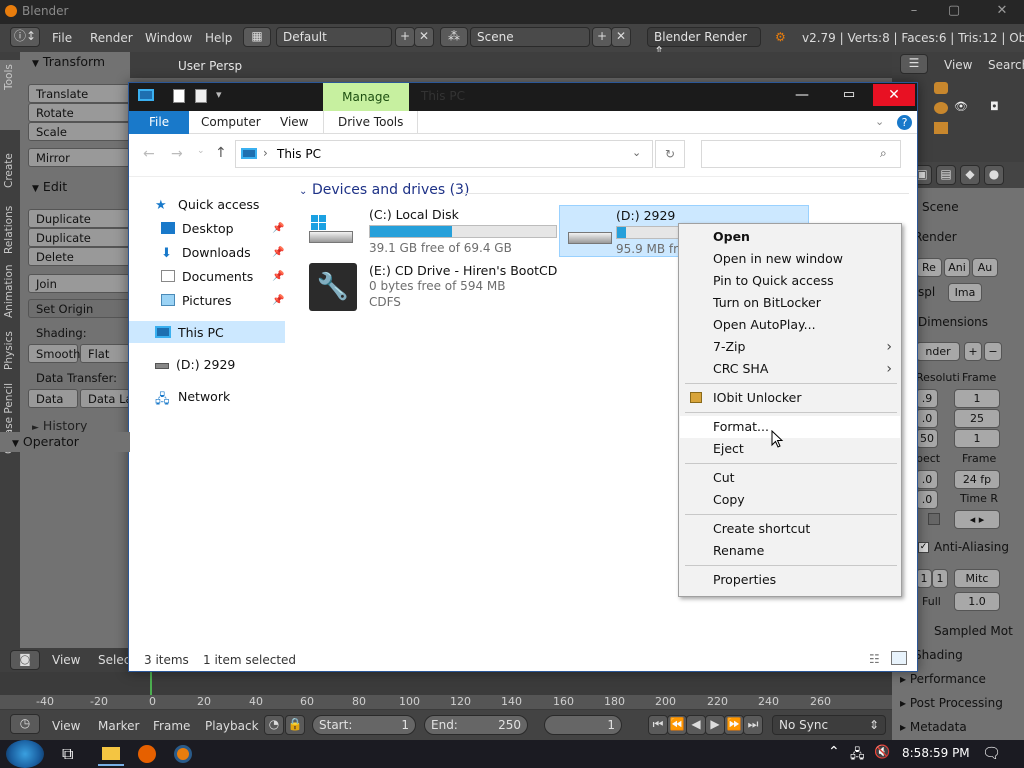 The width and height of the screenshot is (1024, 768). What do you see at coordinates (168, 38) in the screenshot?
I see `menu-window: Window` at bounding box center [168, 38].